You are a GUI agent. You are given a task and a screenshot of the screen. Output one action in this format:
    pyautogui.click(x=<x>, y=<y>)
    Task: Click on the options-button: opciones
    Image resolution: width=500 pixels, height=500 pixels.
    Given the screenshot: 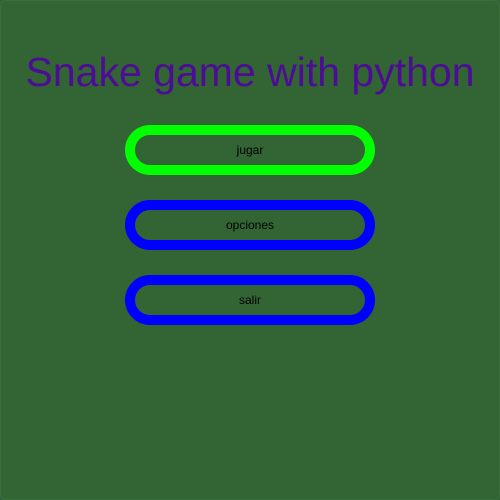 What is the action you would take?
    pyautogui.click(x=250, y=225)
    